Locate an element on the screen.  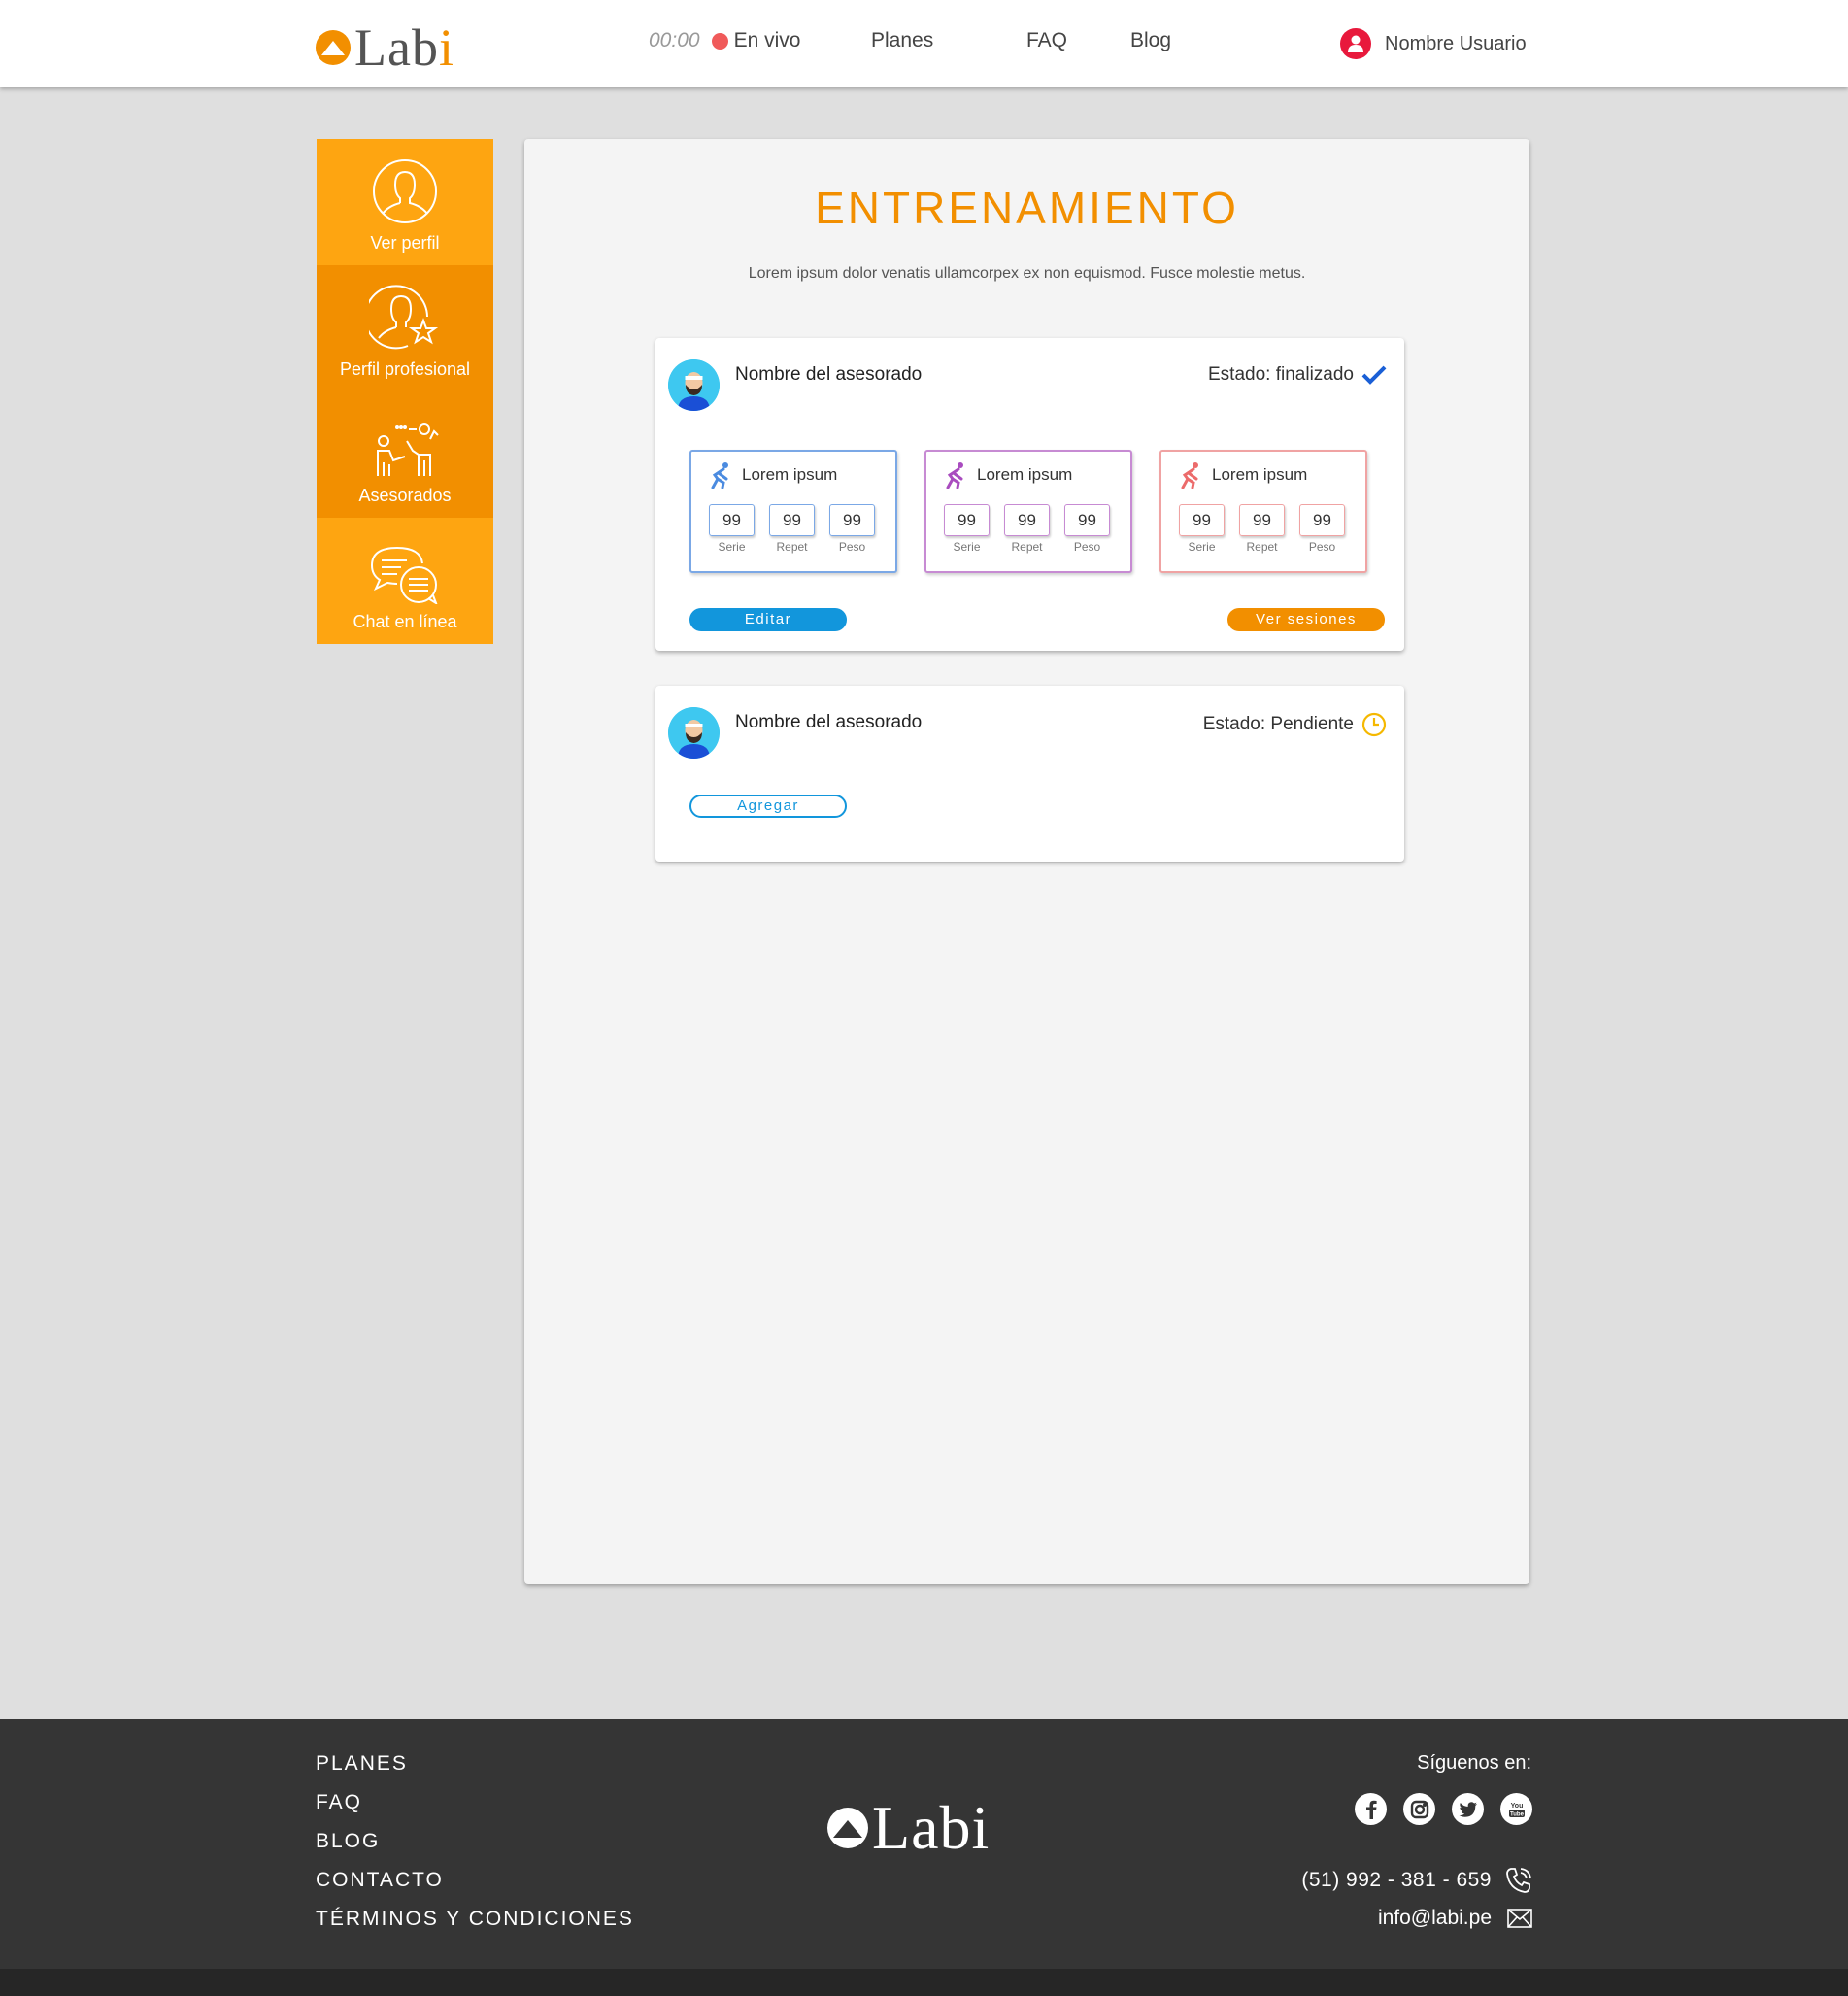
social-links: You Tube is located at coordinates (1443, 1809).